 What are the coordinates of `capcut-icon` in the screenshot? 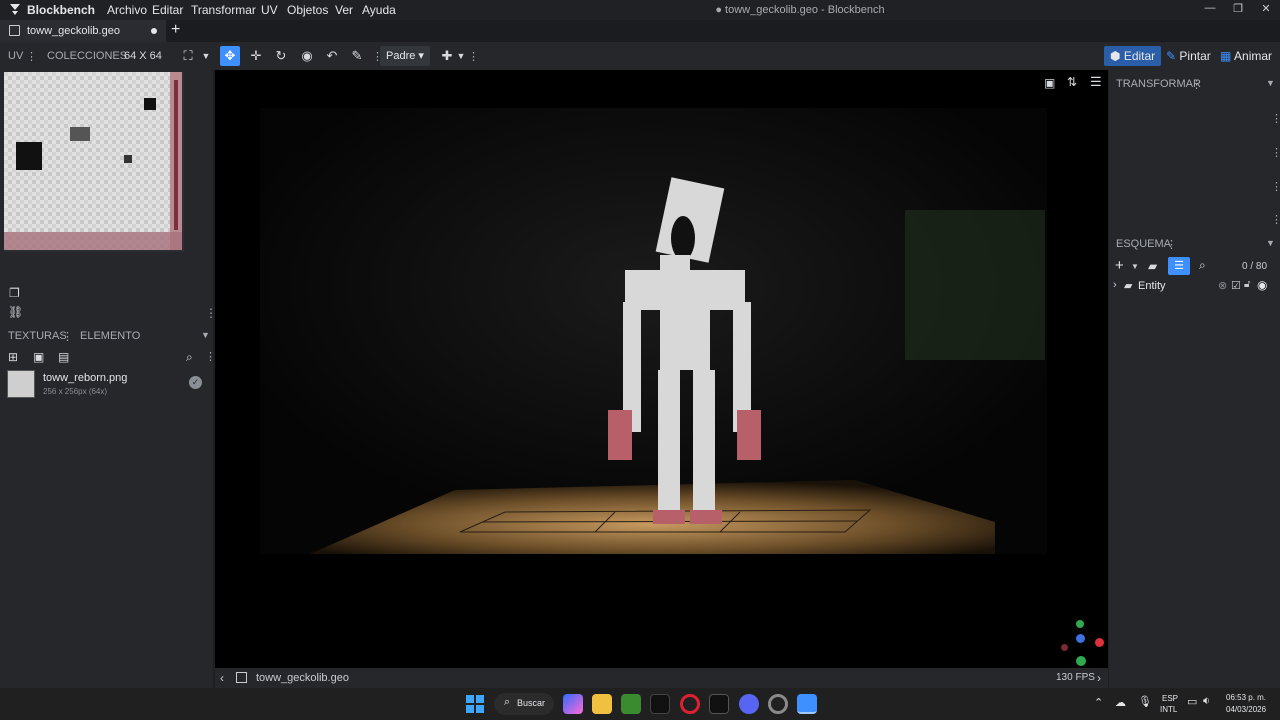 It's located at (719, 704).